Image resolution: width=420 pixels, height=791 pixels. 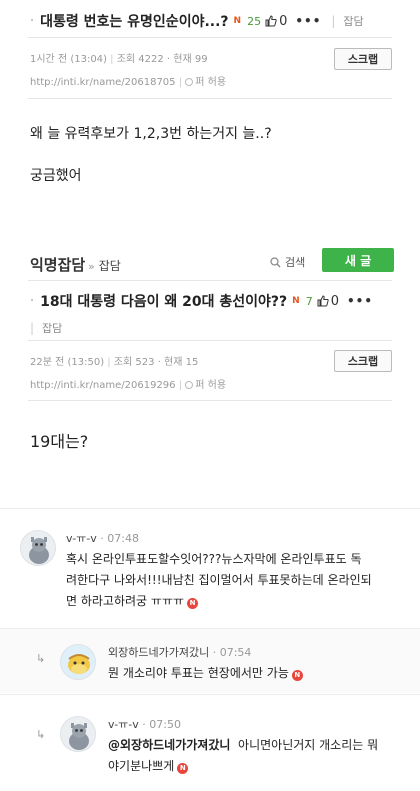 What do you see at coordinates (309, 301) in the screenshot?
I see `comment-count: 7` at bounding box center [309, 301].